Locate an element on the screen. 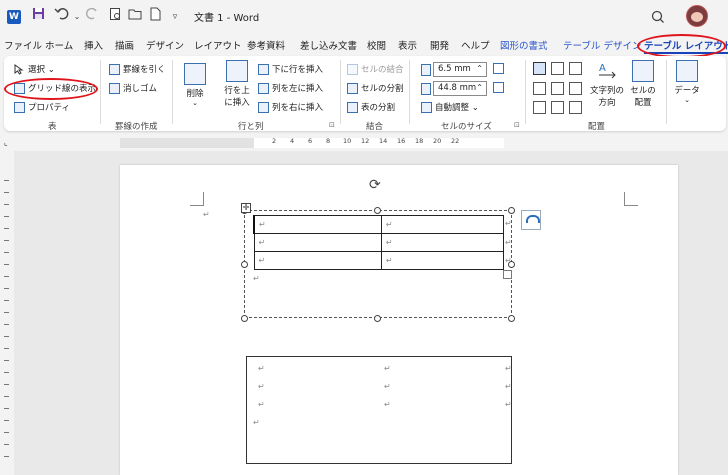 Image resolution: width=728 pixels, height=475 pixels. open-icon is located at coordinates (135, 17).